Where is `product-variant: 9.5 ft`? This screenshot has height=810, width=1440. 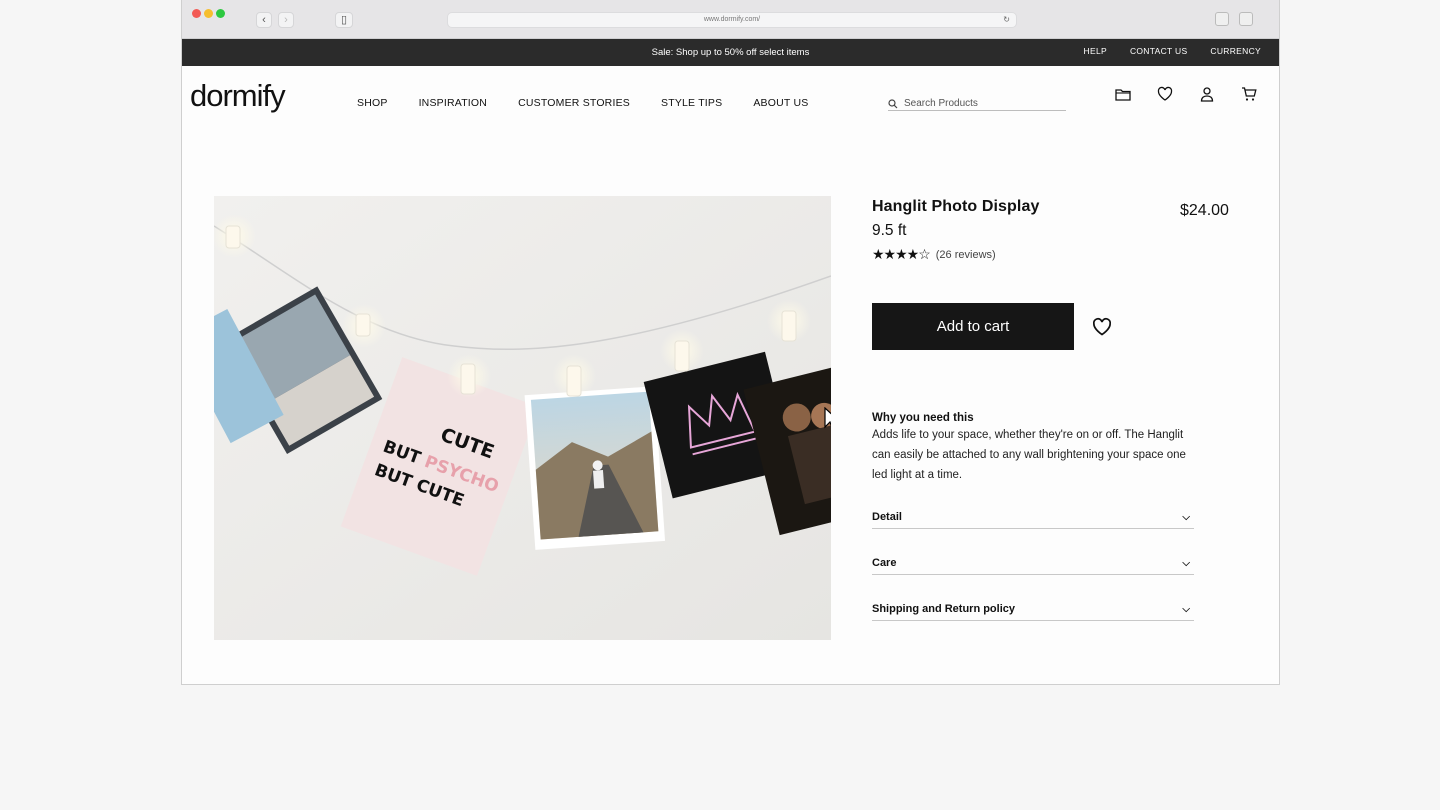 product-variant: 9.5 ft is located at coordinates (889, 230).